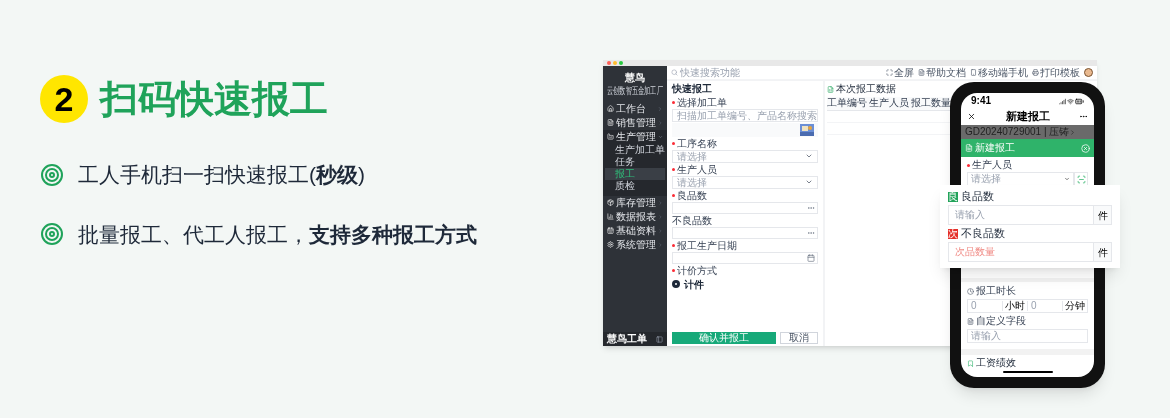 This screenshot has height=418, width=1170. Describe the element at coordinates (981, 101) in the screenshot. I see `status-time: 9:41` at that location.